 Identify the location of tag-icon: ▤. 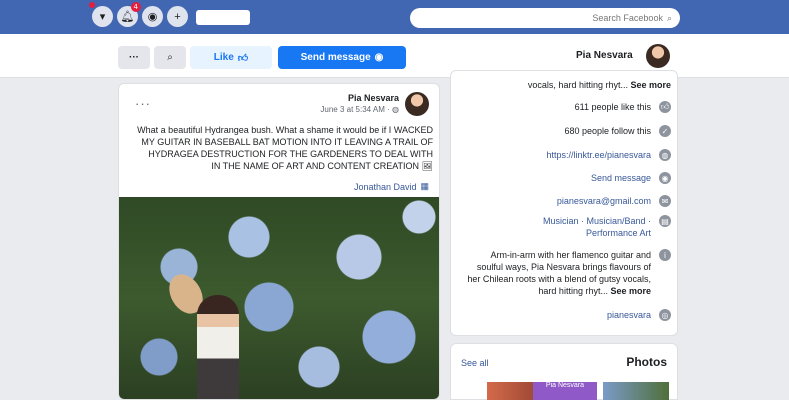
(665, 221).